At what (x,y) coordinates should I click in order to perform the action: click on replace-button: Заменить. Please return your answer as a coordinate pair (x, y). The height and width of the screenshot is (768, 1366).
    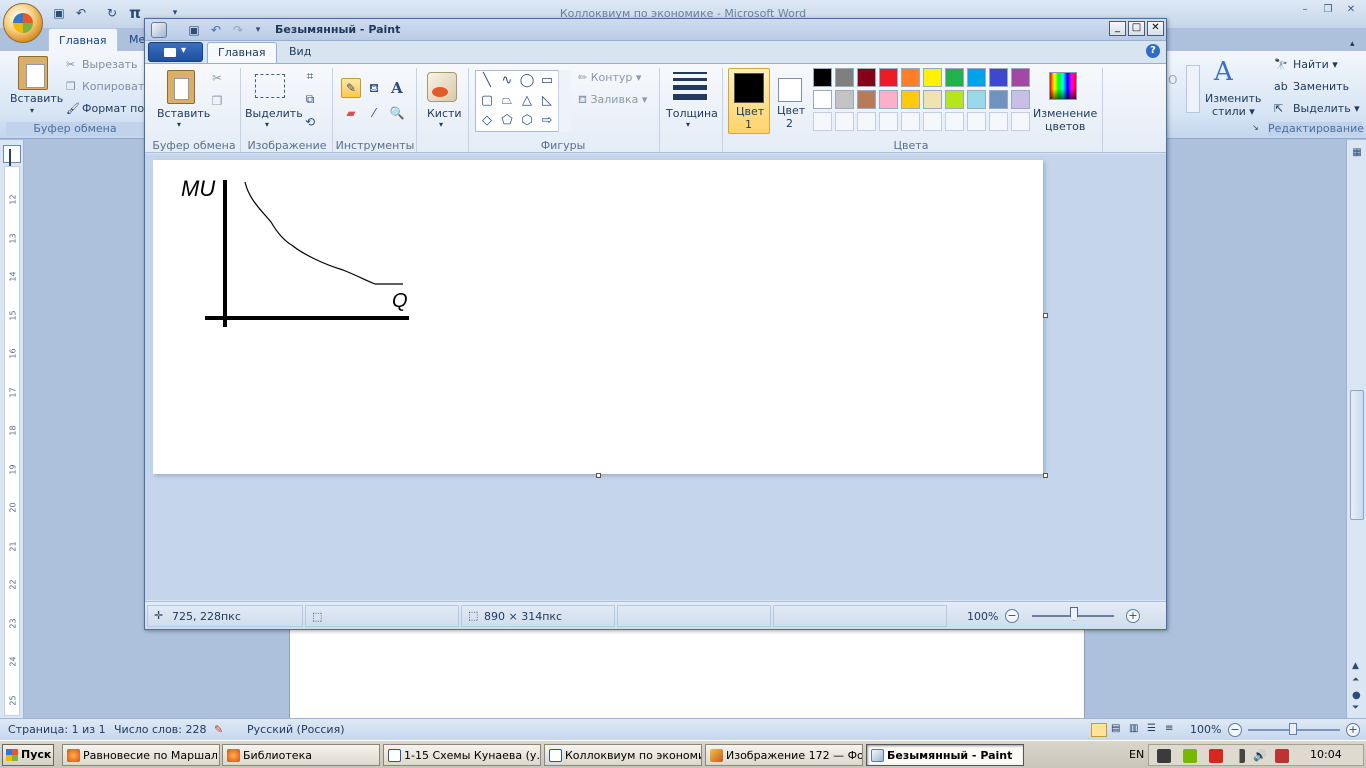
    Looking at the image, I should click on (1321, 86).